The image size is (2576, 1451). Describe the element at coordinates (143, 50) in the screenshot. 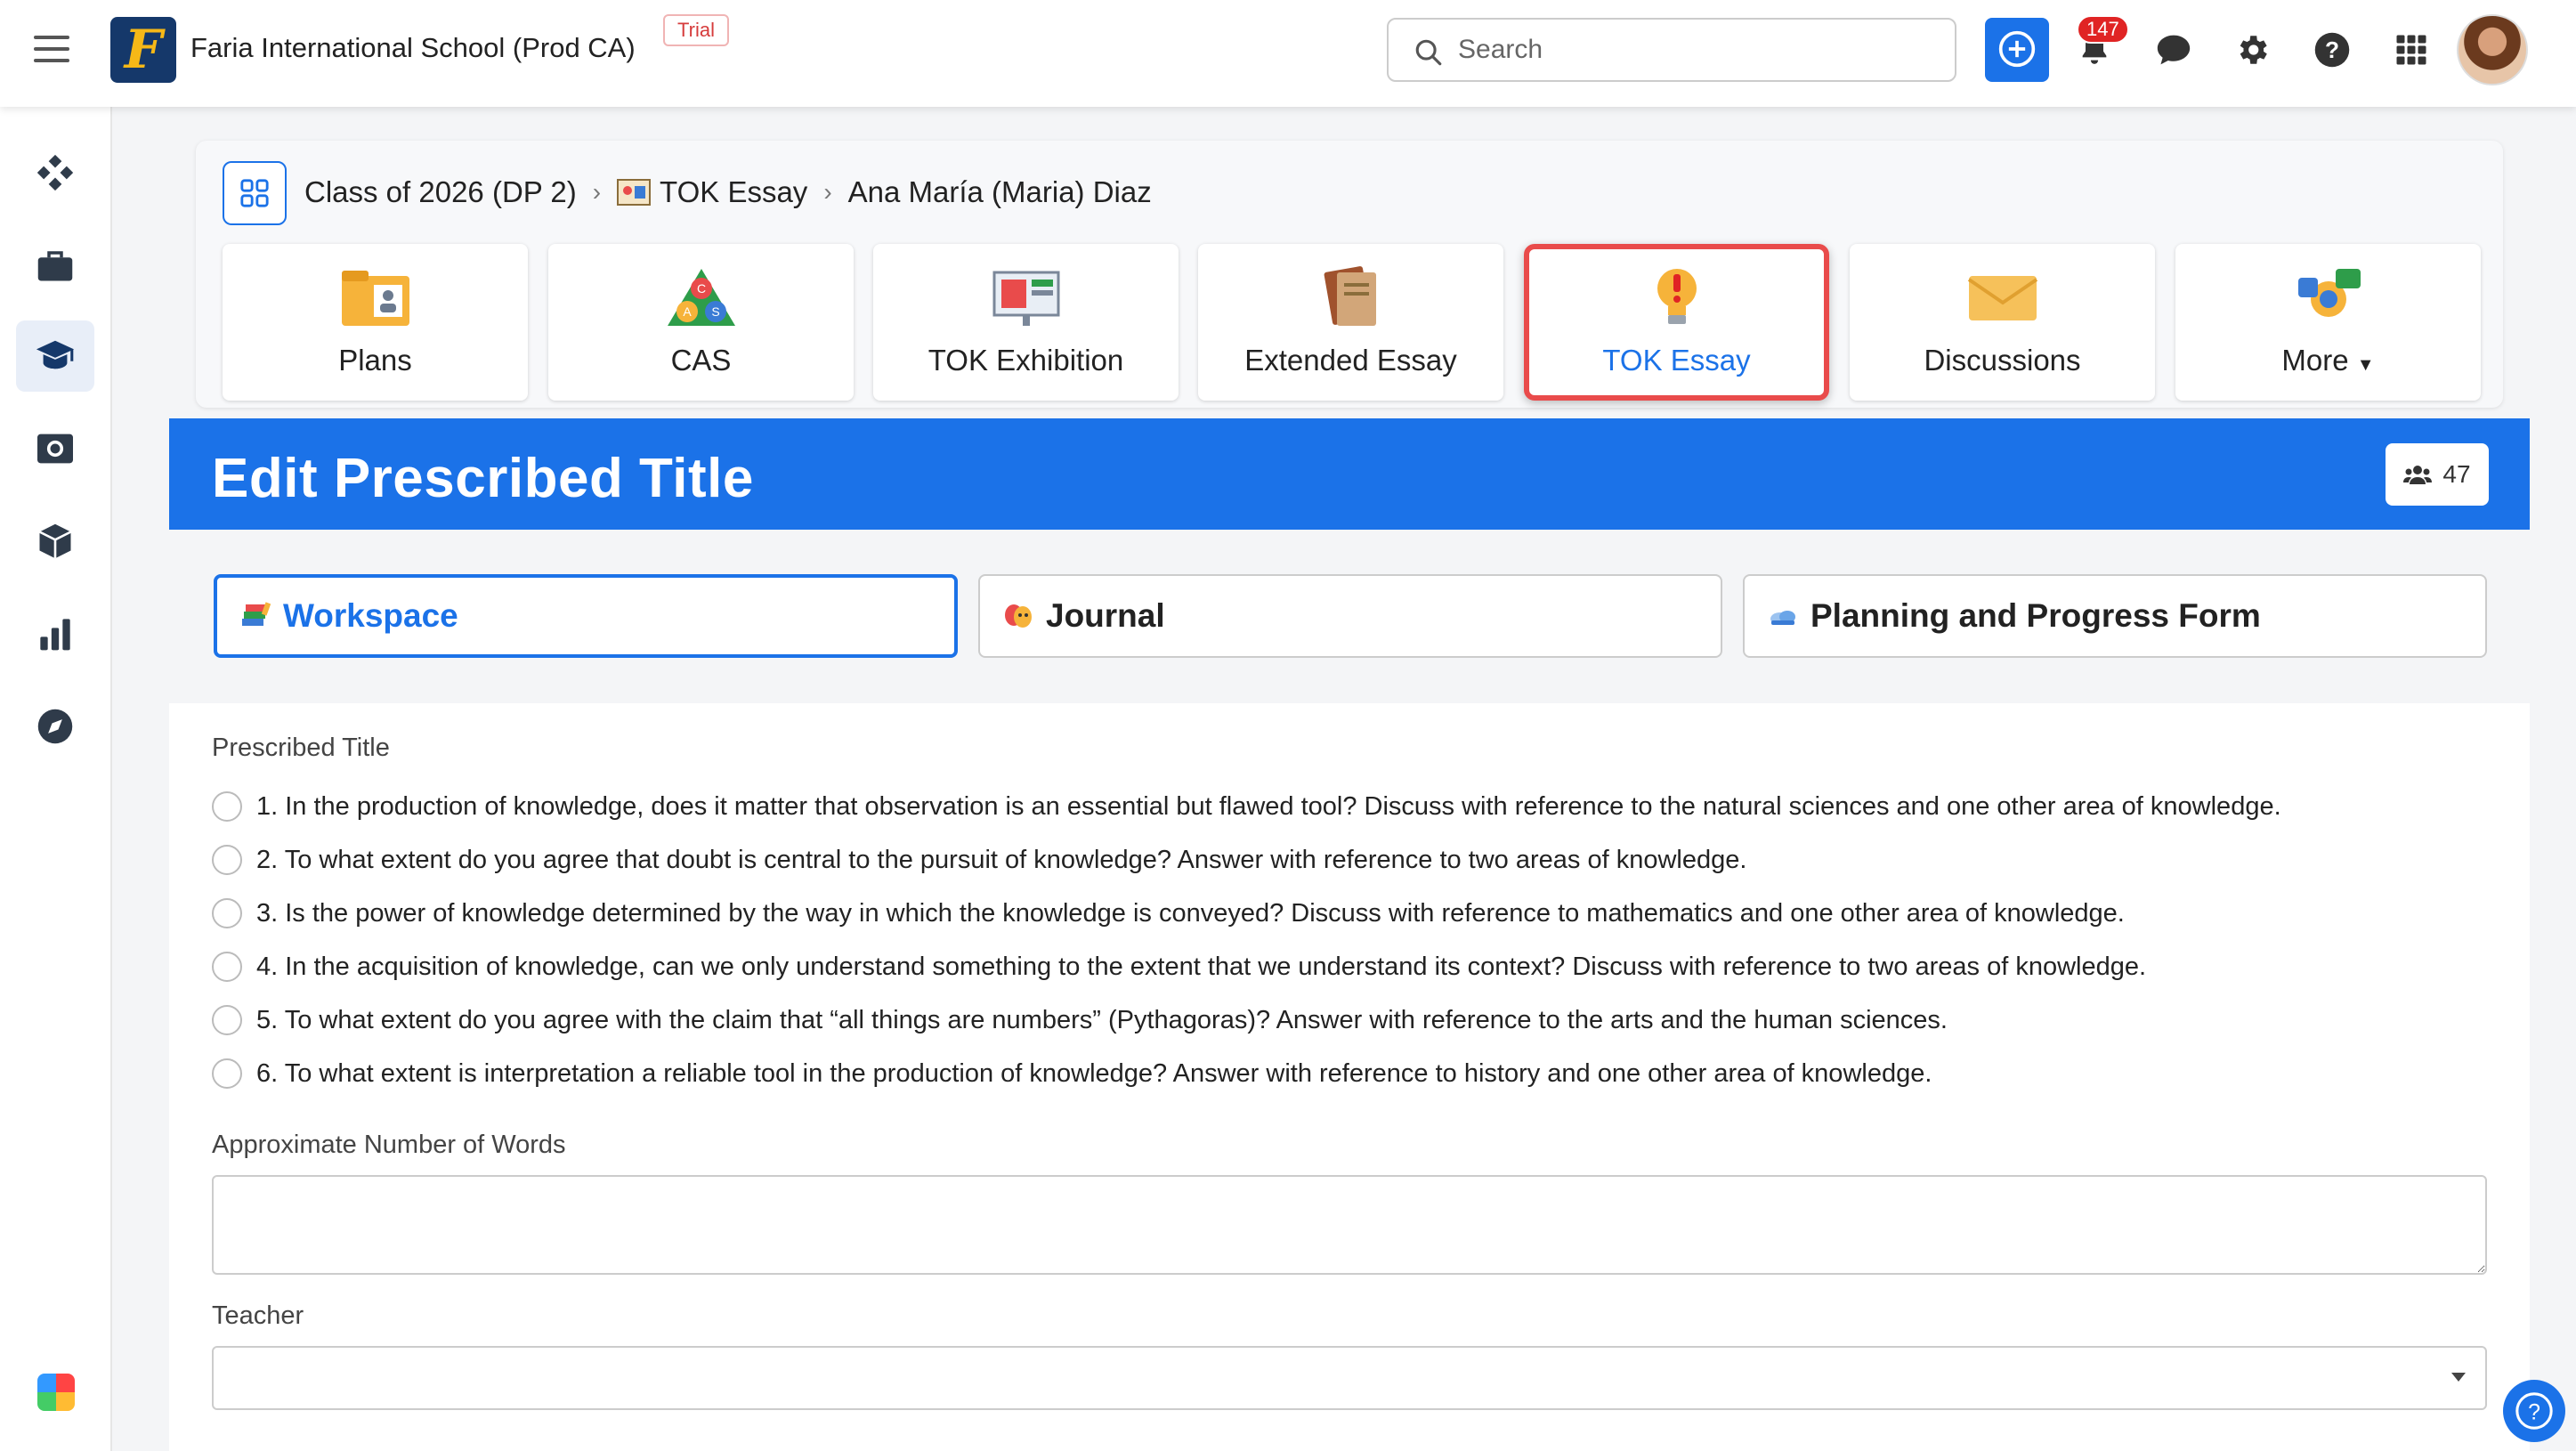

I see `school-logo: F` at that location.